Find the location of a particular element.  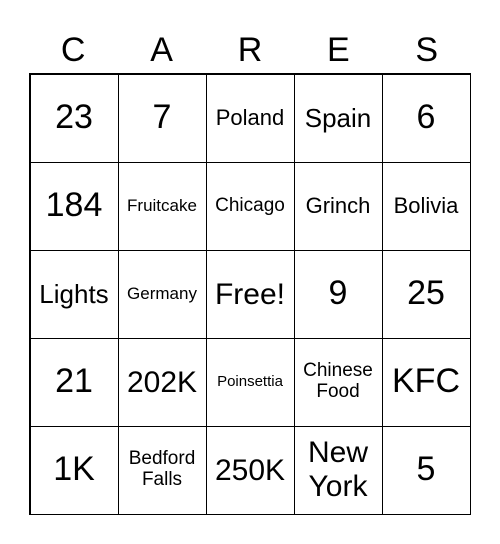

bingo-cell: 25 is located at coordinates (426, 294).